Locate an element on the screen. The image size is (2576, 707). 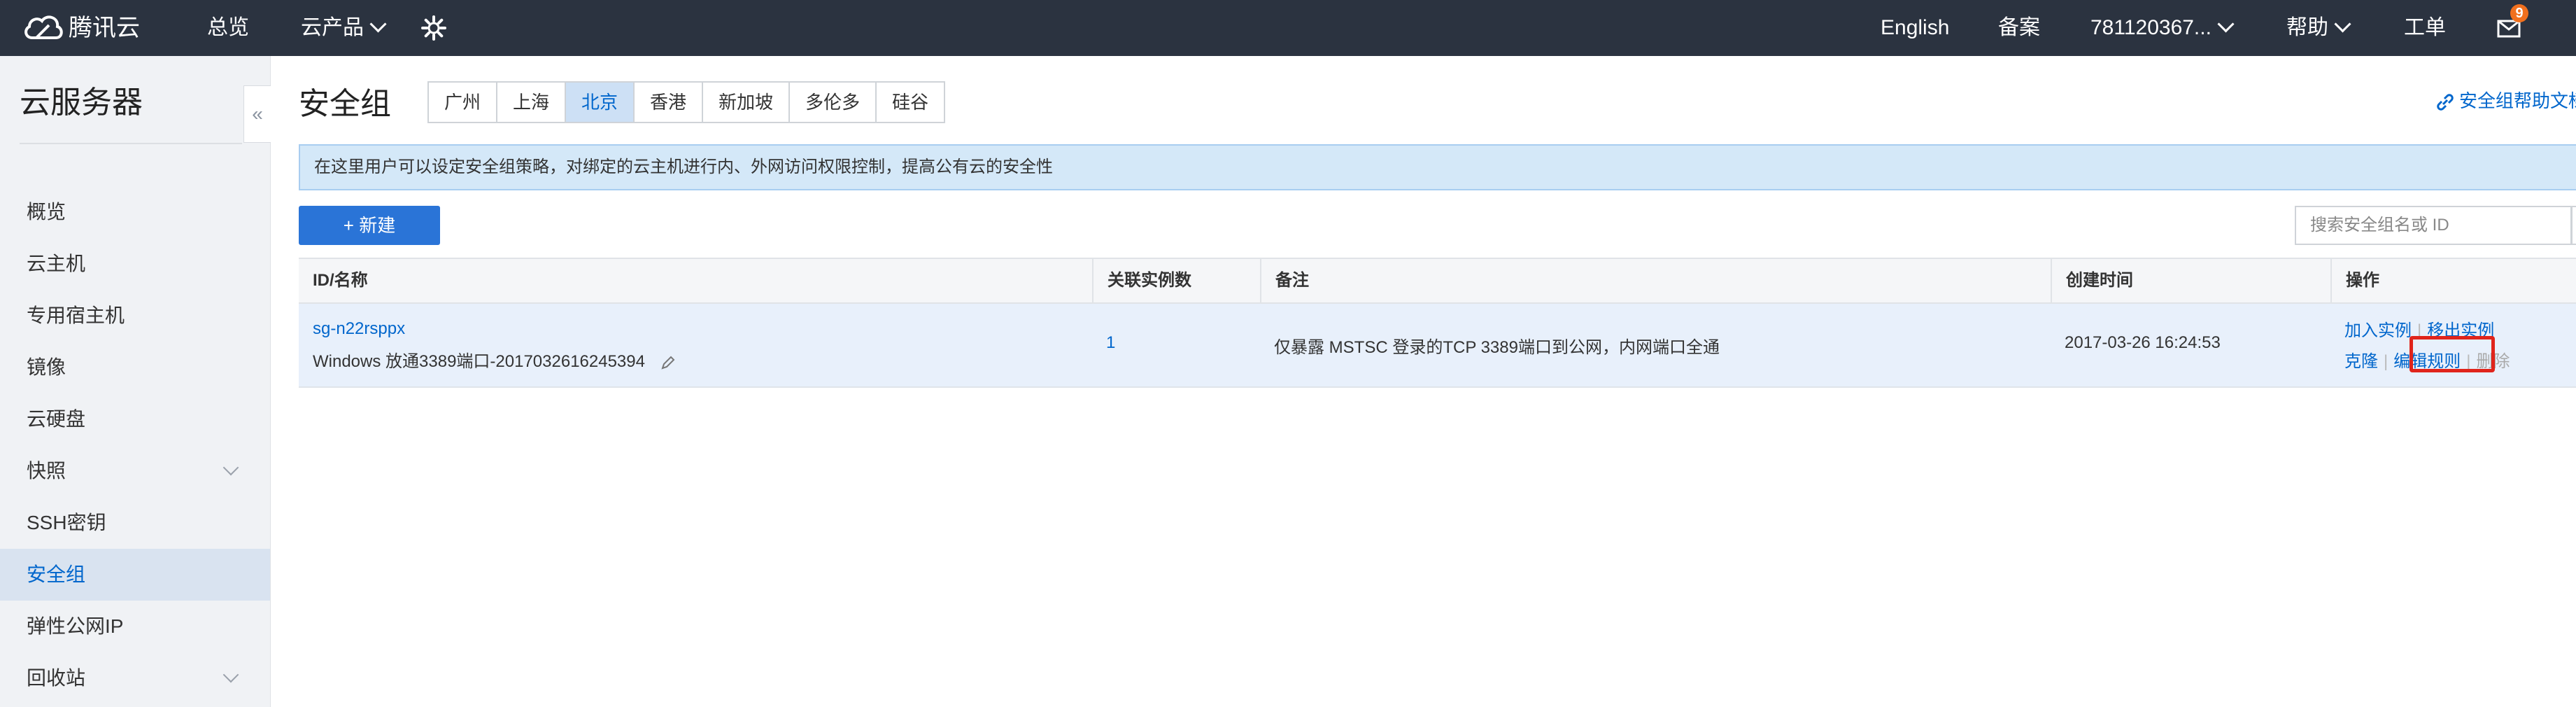
brand-name: 腾讯云 is located at coordinates (104, 28).